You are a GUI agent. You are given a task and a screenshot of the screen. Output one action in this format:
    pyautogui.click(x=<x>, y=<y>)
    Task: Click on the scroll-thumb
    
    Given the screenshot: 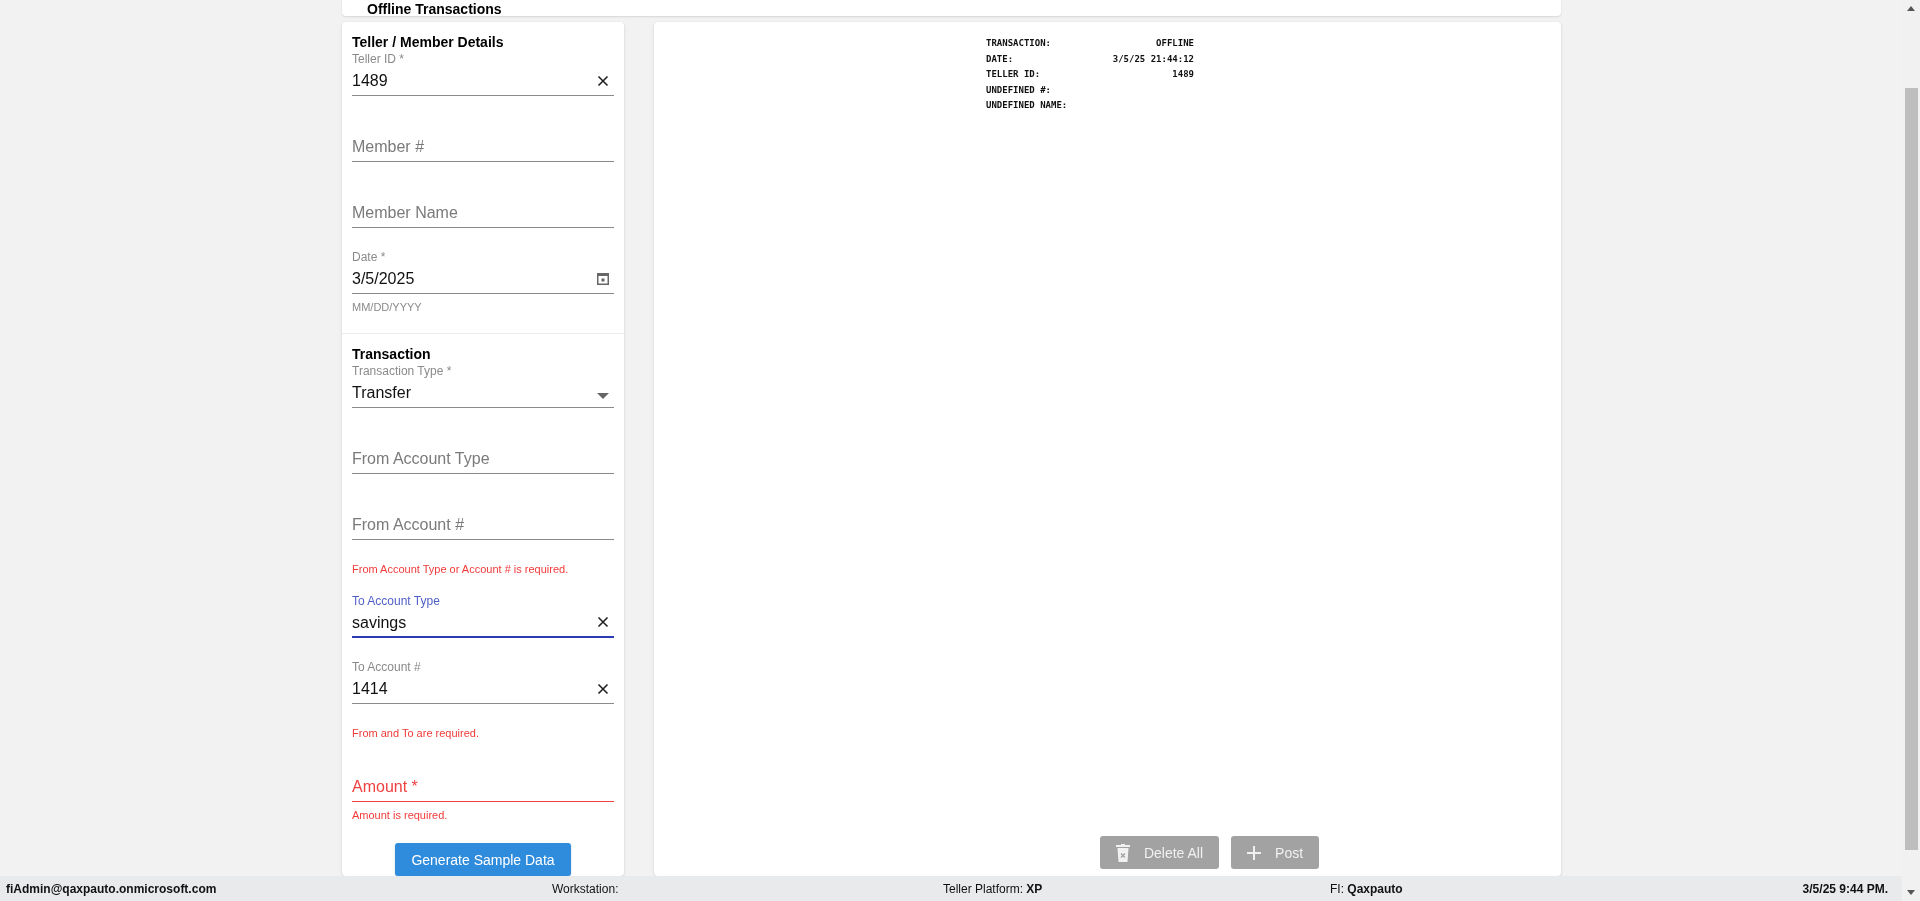 What is the action you would take?
    pyautogui.click(x=1911, y=469)
    